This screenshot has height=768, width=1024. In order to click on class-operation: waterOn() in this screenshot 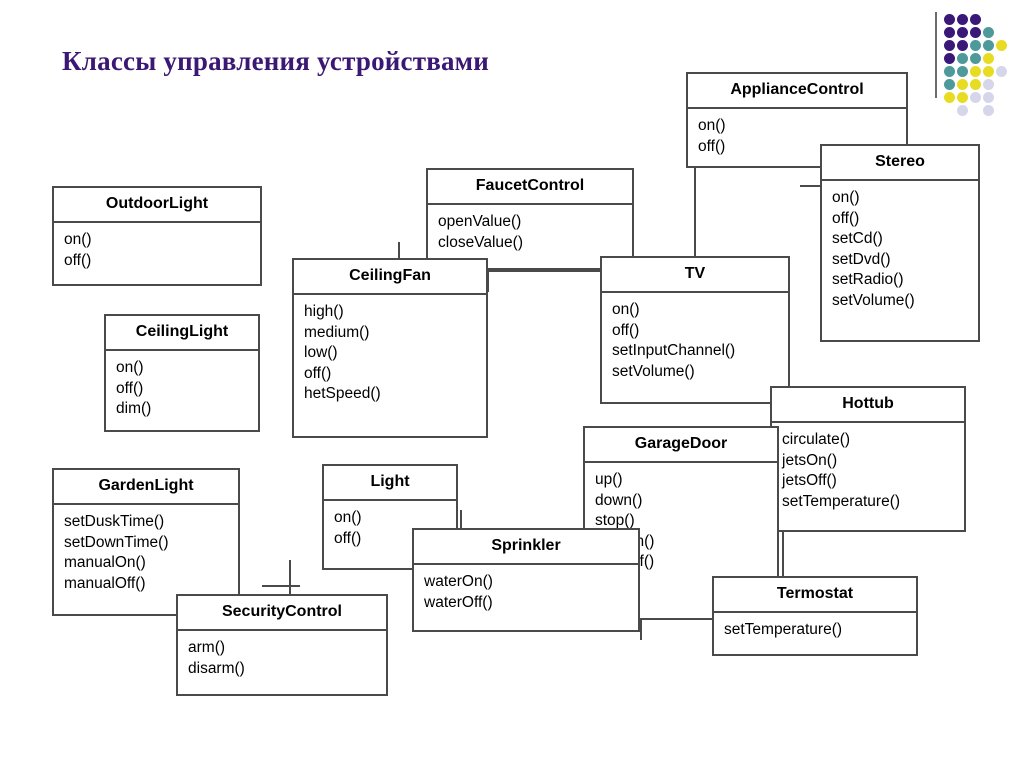, I will do `click(458, 581)`.